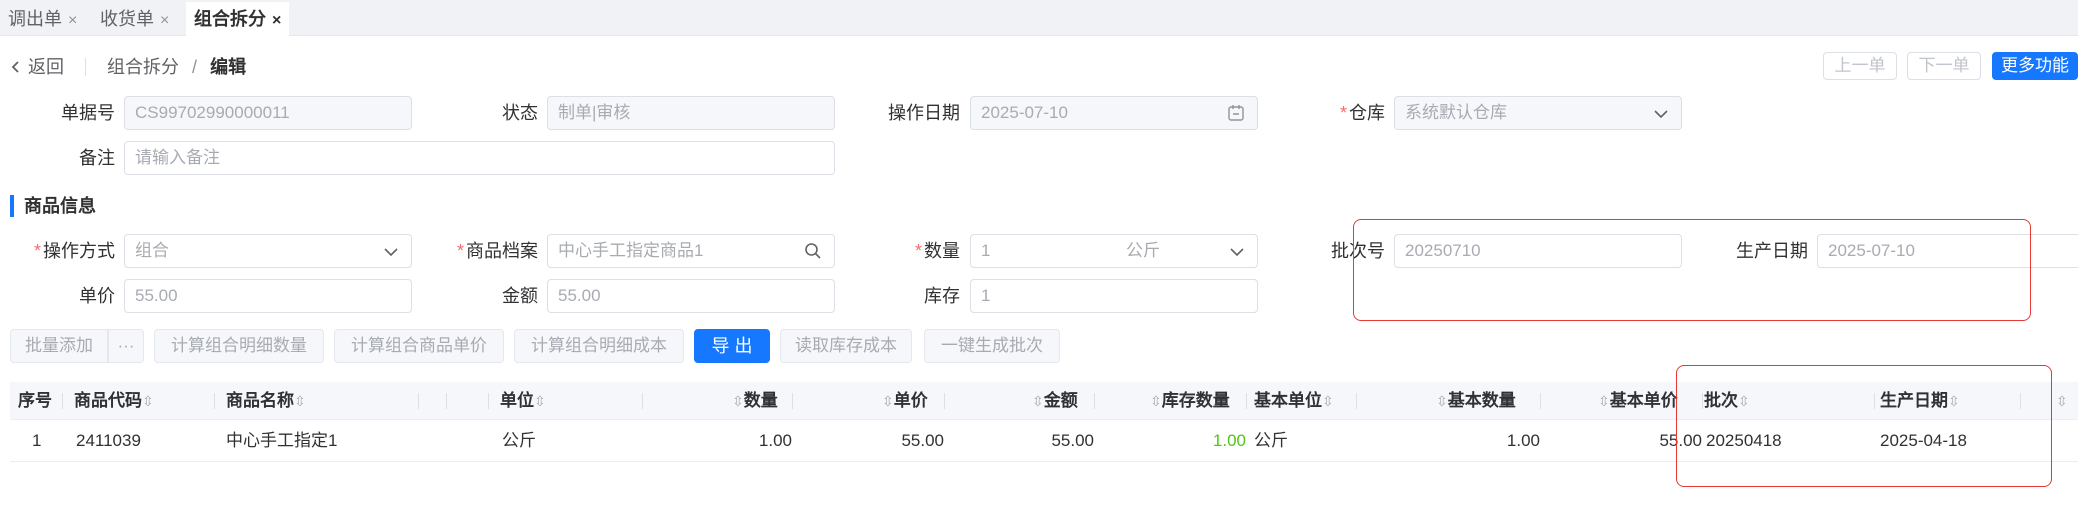 This screenshot has height=532, width=2078. I want to click on calc-detail-cost-button: 计算组合明细成本, so click(599, 346).